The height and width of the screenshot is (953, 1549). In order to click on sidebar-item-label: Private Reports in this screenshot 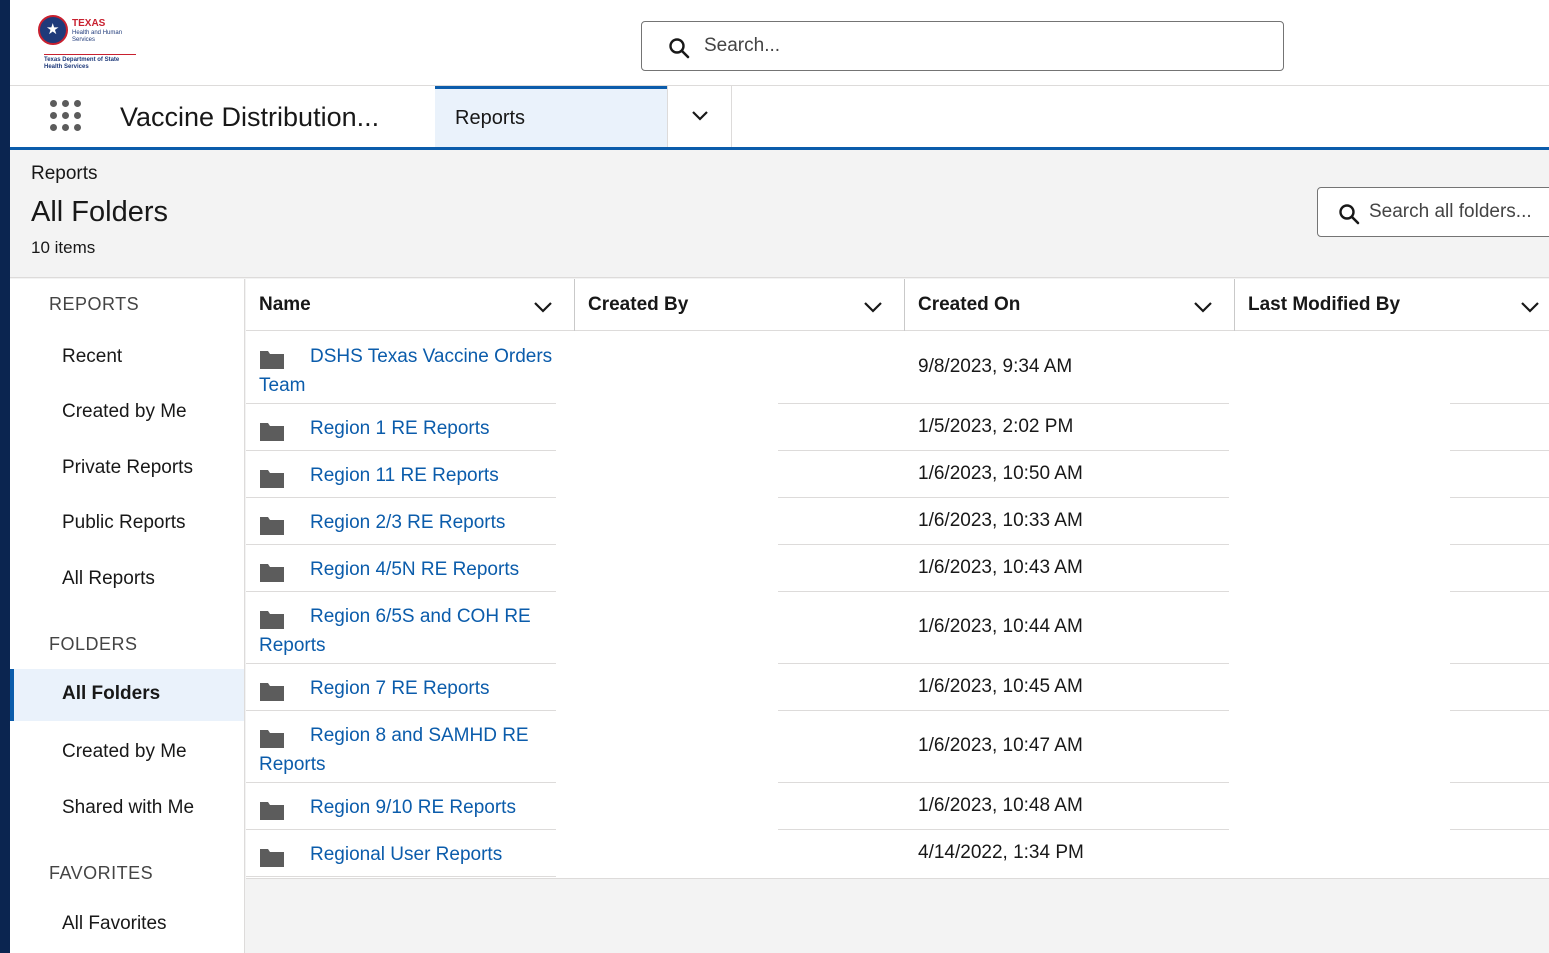, I will do `click(127, 467)`.